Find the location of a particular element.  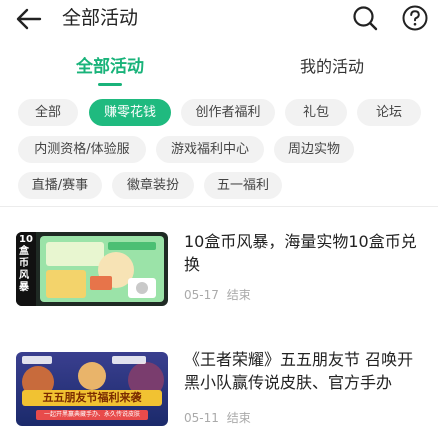

header-bar: 全部活动 is located at coordinates (219, 20).